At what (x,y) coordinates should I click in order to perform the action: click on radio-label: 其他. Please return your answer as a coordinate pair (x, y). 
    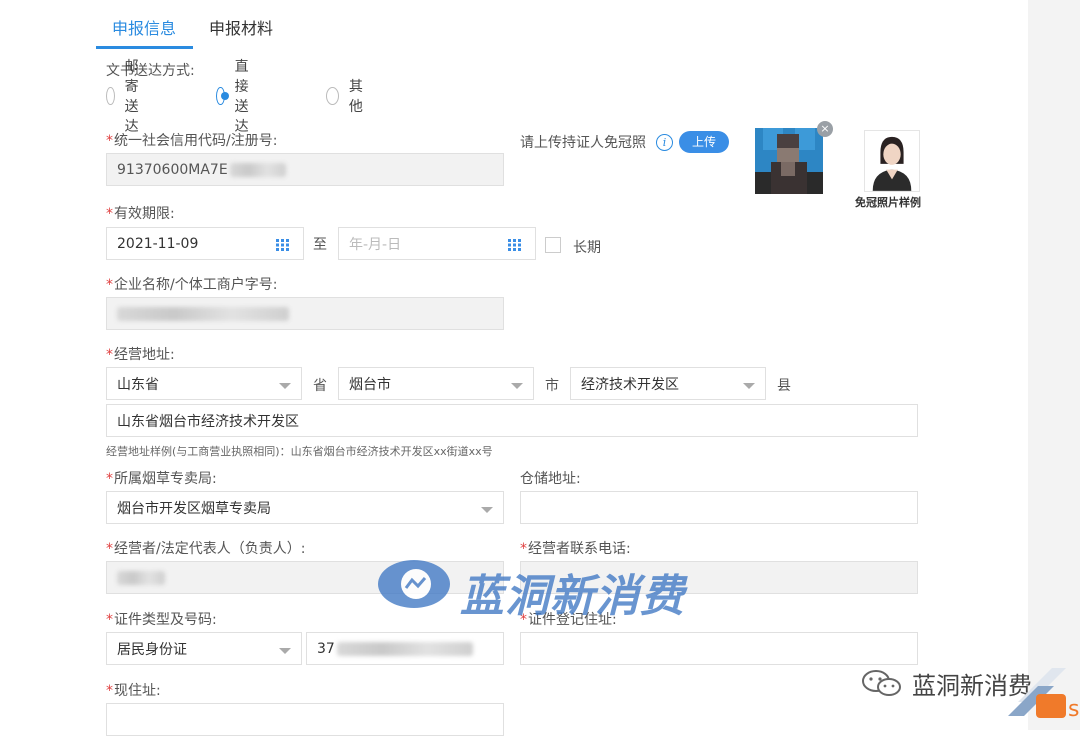
    Looking at the image, I should click on (355, 97).